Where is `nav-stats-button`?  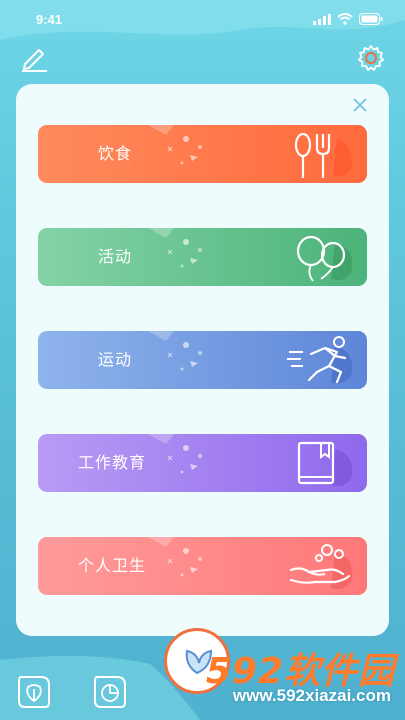 nav-stats-button is located at coordinates (110, 692).